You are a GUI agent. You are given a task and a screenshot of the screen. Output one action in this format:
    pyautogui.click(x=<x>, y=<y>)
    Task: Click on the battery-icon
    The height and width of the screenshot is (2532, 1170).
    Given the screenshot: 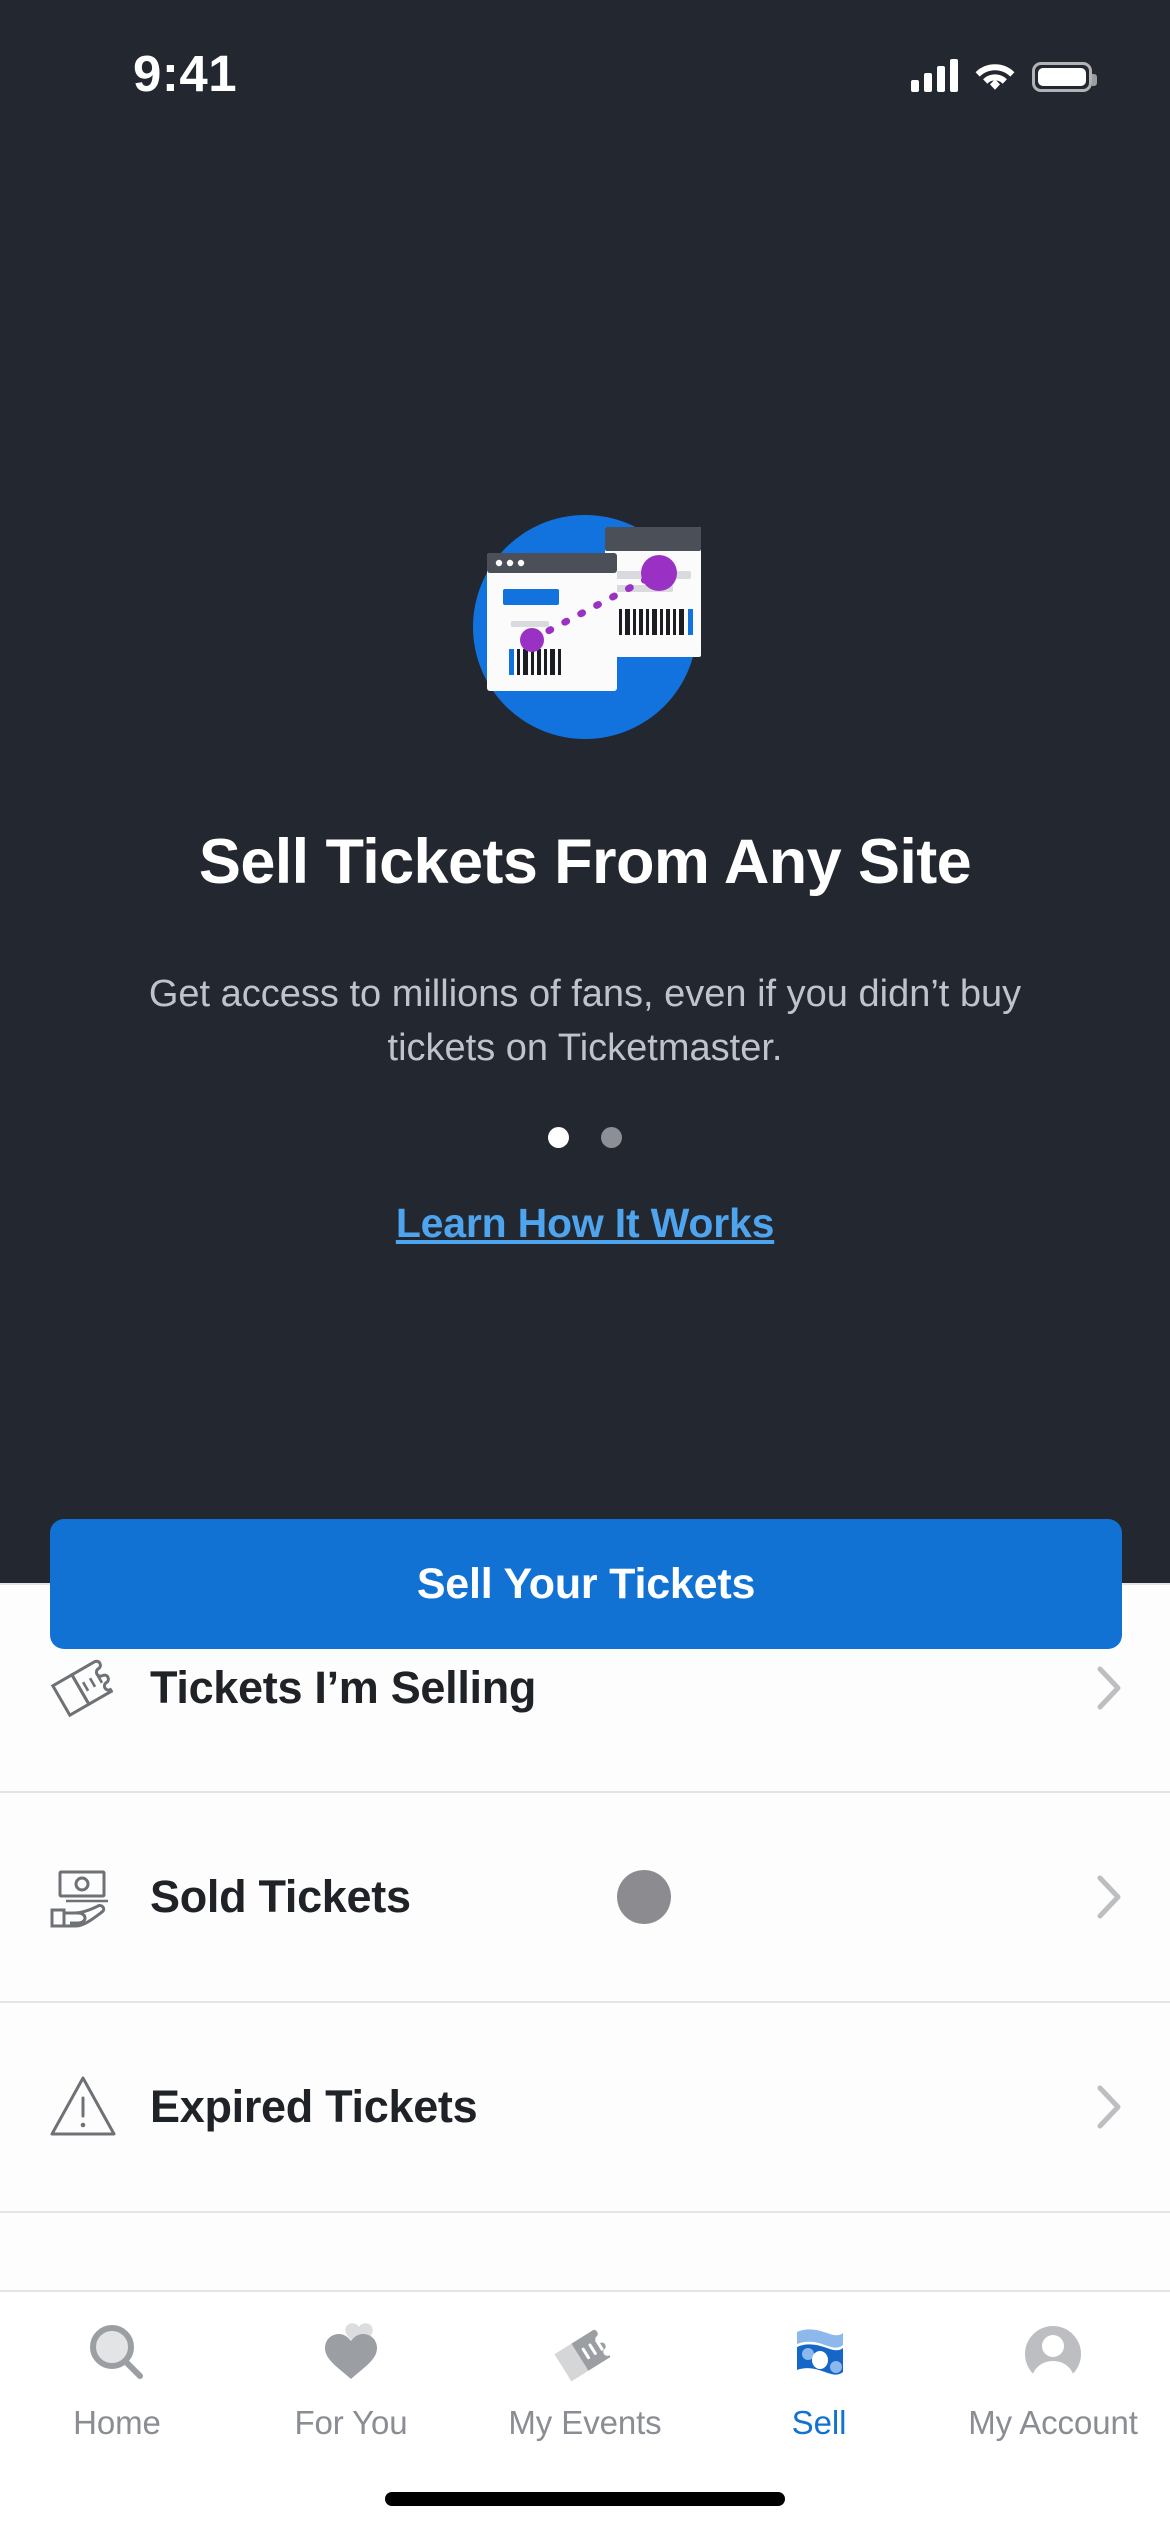 What is the action you would take?
    pyautogui.click(x=1064, y=77)
    